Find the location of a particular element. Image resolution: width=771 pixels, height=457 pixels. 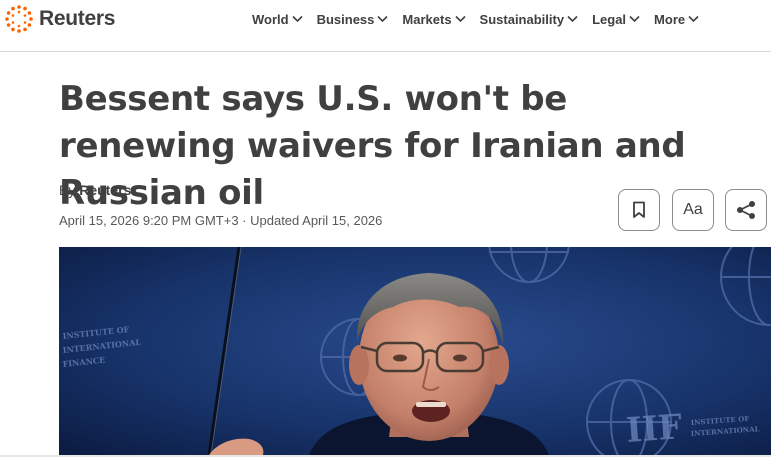

author-link: Reuters is located at coordinates (105, 190).